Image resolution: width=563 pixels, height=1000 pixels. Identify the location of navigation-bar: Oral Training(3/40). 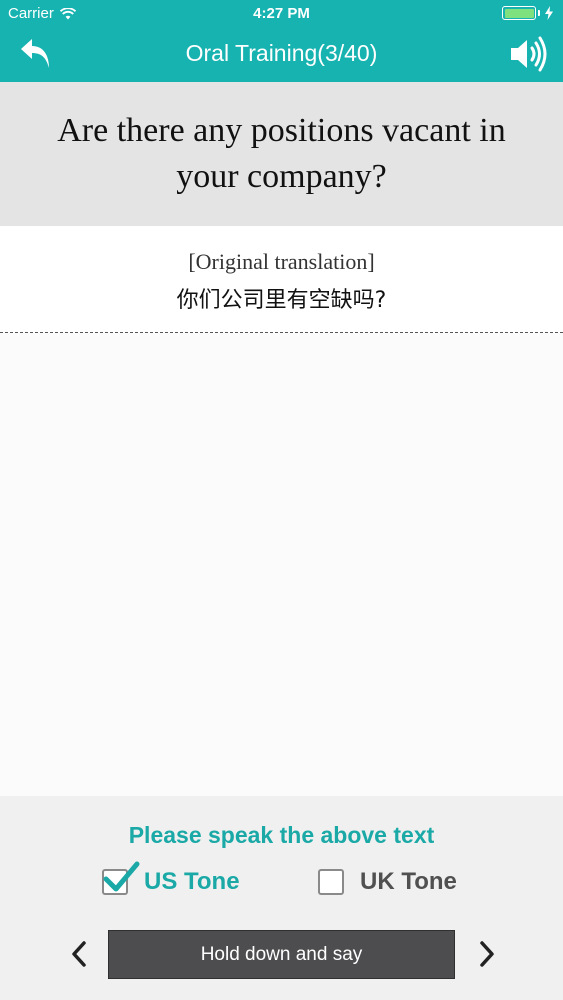
(281, 55).